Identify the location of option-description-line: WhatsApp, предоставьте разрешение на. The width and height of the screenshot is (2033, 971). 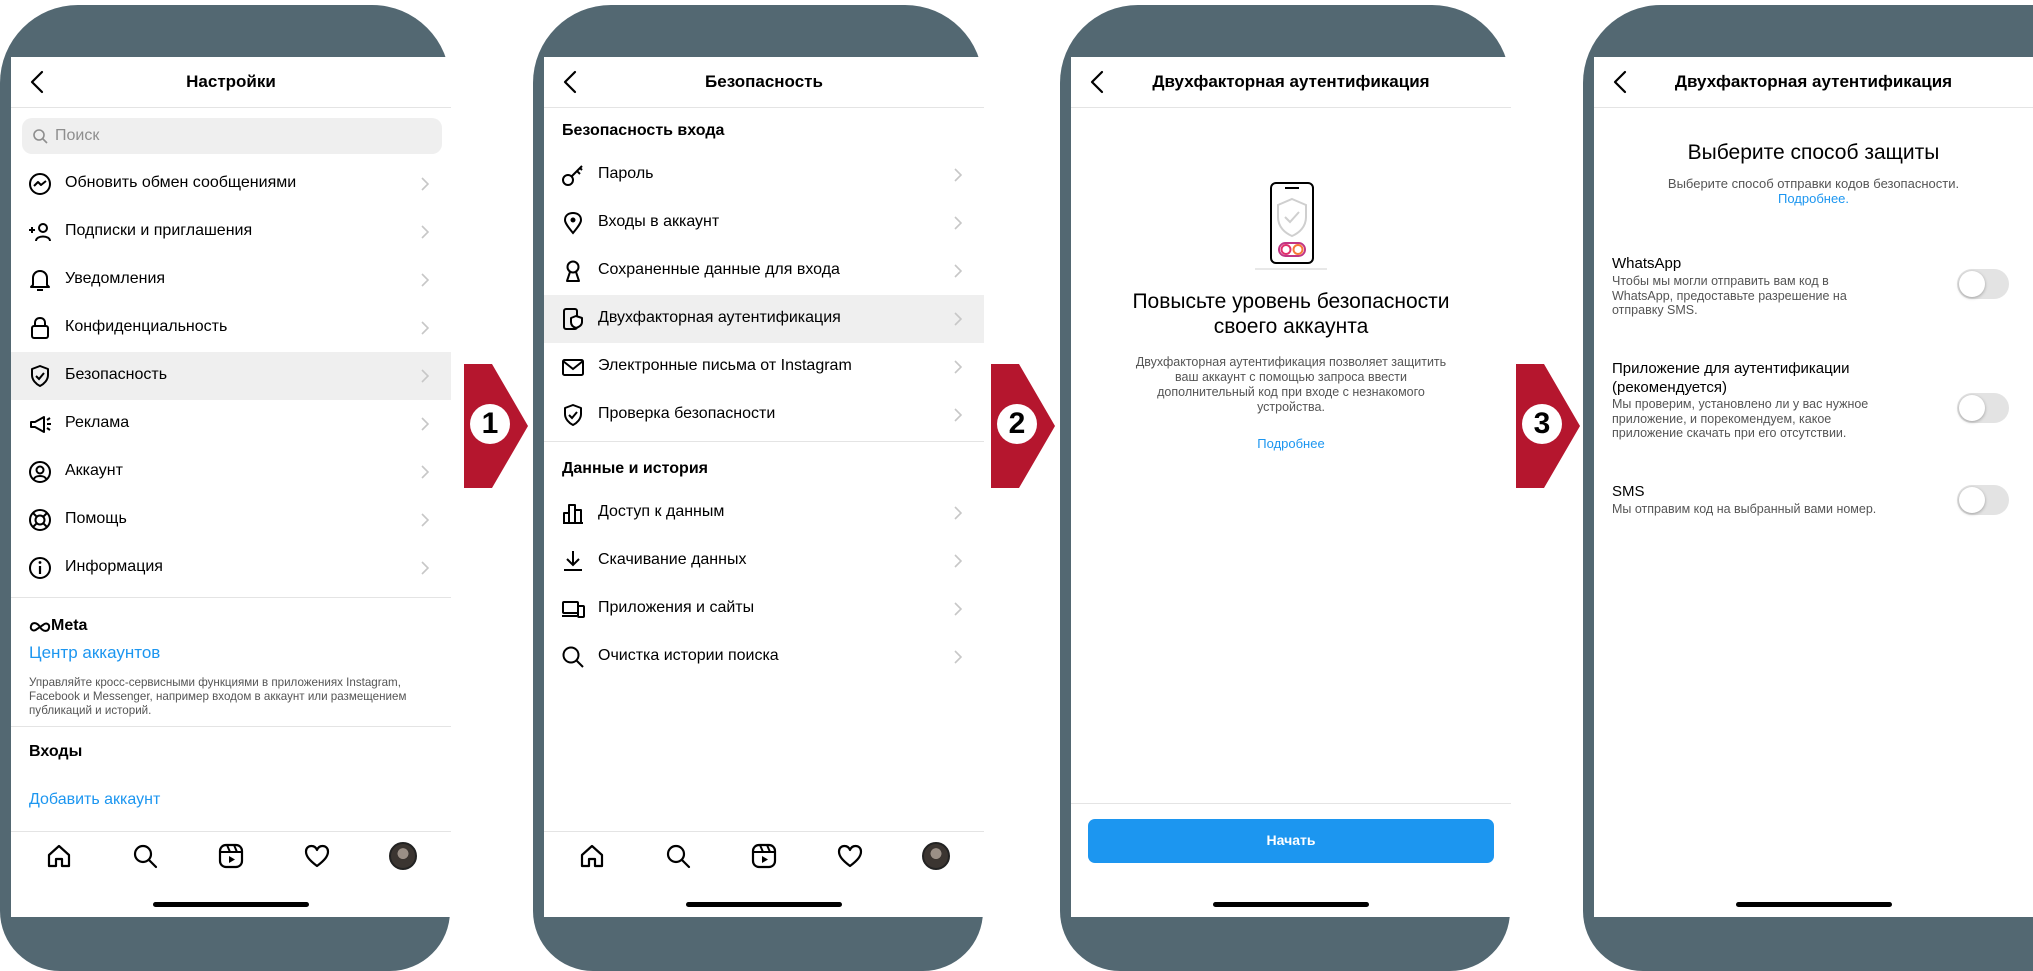
(1729, 295).